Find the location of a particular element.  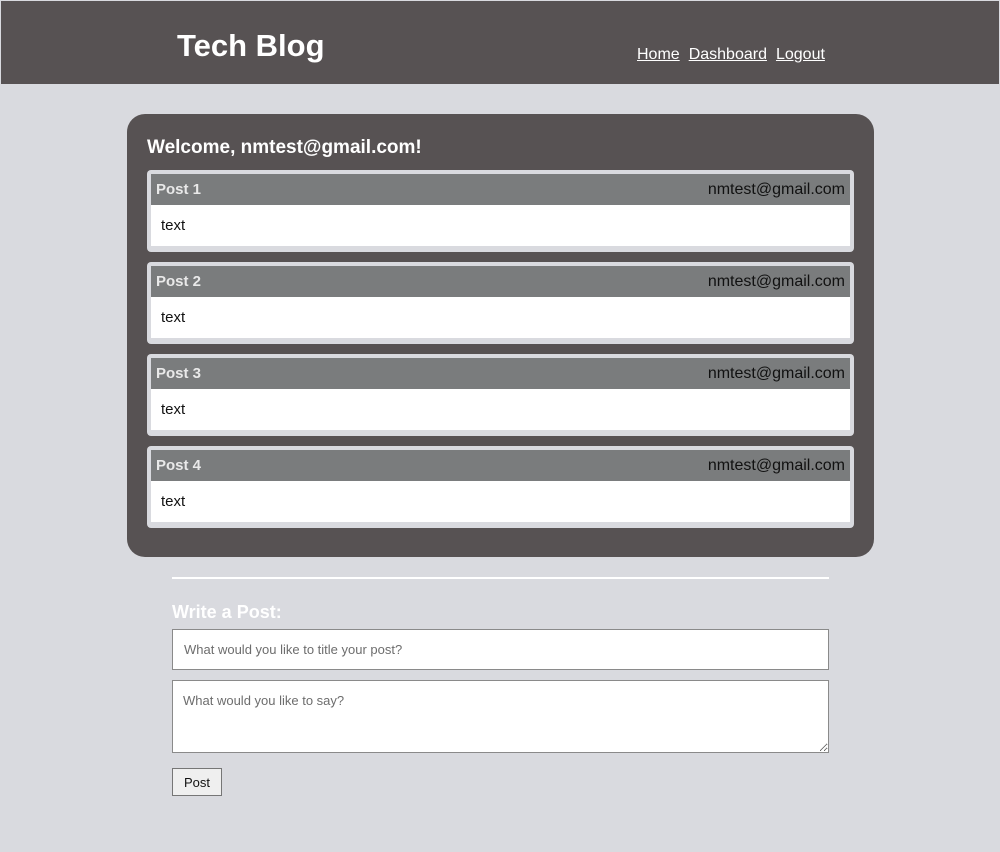

header-bar: Tech Blog Home Dashboard Logout is located at coordinates (500, 42).